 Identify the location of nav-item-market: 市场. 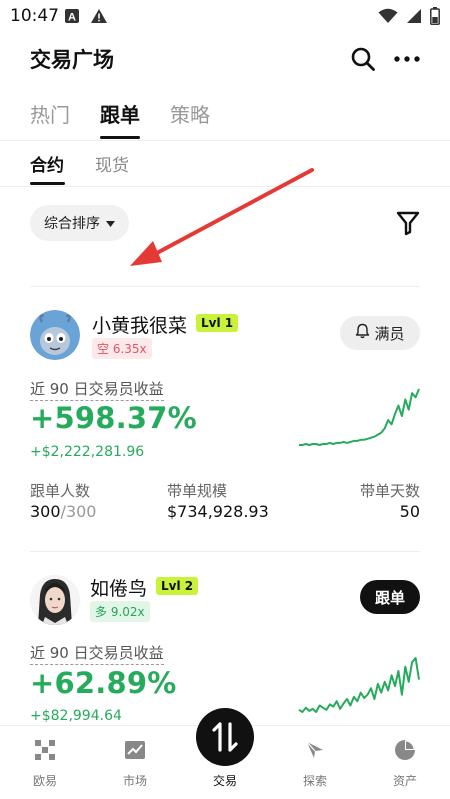
(135, 762).